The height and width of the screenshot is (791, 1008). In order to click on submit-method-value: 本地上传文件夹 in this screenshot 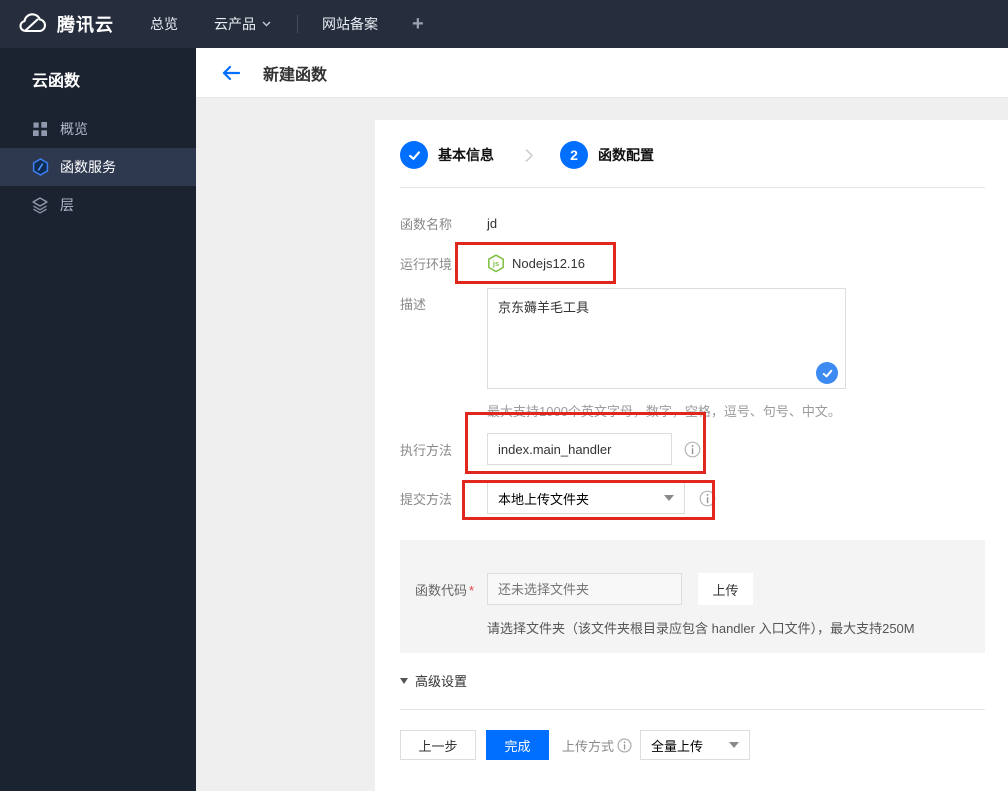, I will do `click(544, 499)`.